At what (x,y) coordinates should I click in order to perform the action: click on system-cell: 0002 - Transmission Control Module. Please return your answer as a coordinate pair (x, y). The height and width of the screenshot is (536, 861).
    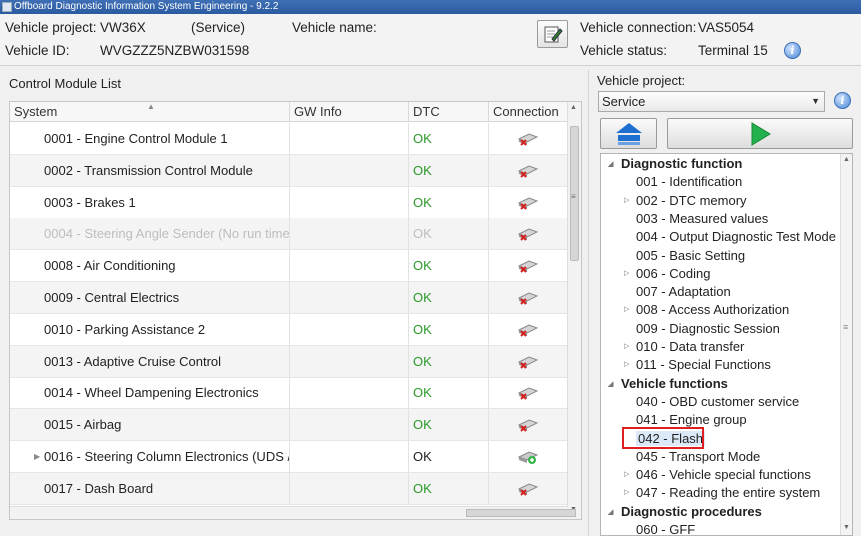
    Looking at the image, I should click on (150, 170).